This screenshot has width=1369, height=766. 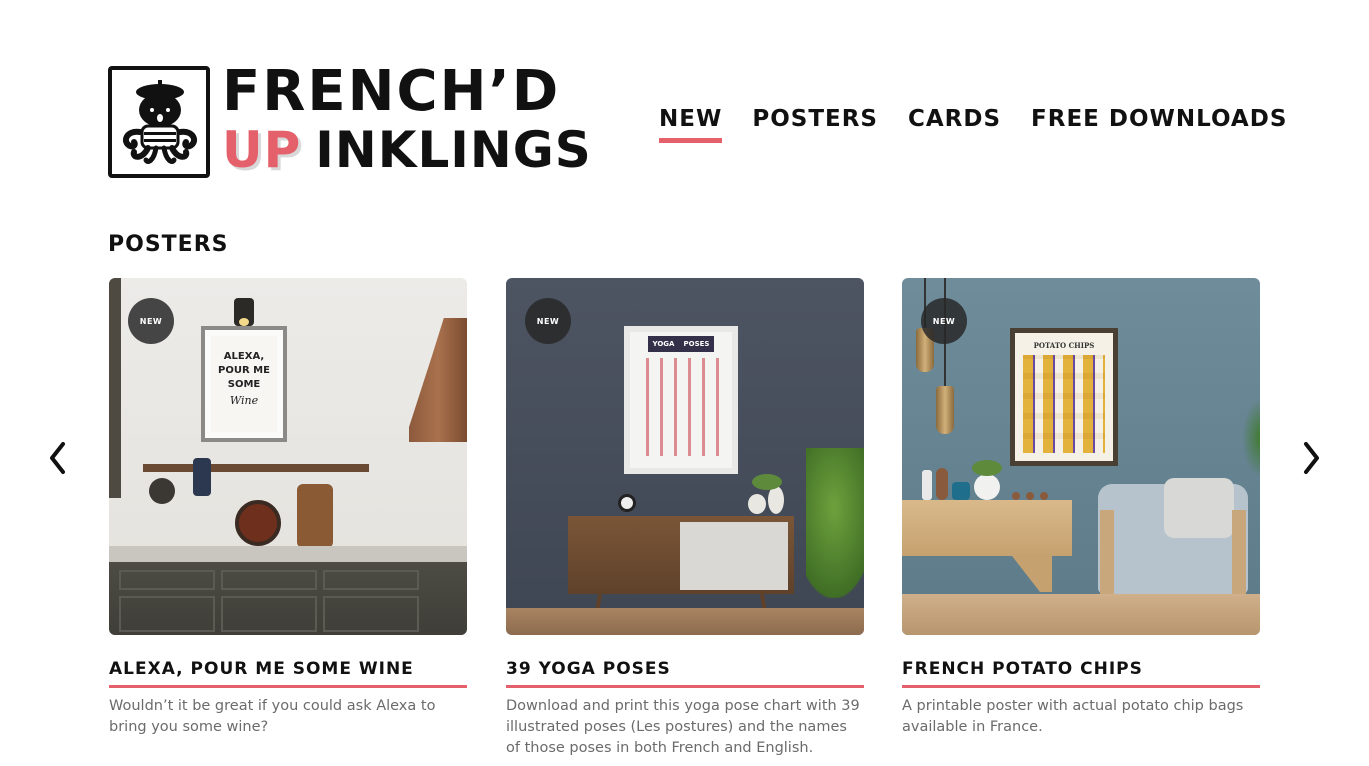 I want to click on poster-text: POTATO CHIPS, so click(x=1064, y=345).